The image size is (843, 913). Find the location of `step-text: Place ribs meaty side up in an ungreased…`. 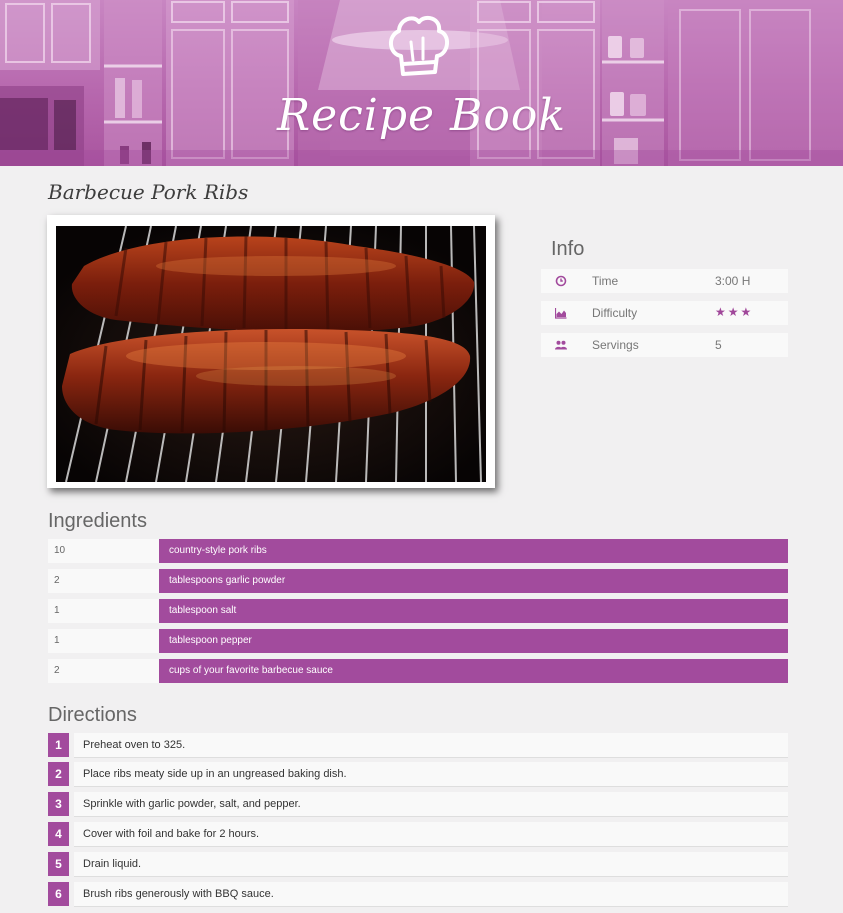

step-text: Place ribs meaty side up in an ungreased… is located at coordinates (431, 774).